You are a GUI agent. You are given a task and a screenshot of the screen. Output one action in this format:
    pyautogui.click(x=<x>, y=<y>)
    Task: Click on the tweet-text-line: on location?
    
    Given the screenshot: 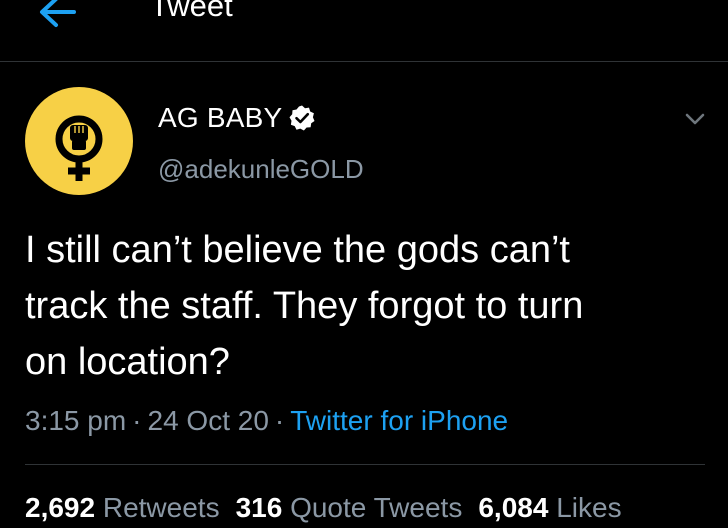 What is the action you would take?
    pyautogui.click(x=127, y=362)
    